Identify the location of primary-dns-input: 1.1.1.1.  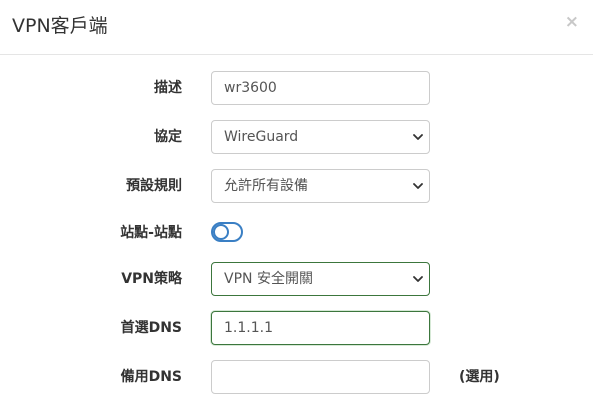
(320, 328).